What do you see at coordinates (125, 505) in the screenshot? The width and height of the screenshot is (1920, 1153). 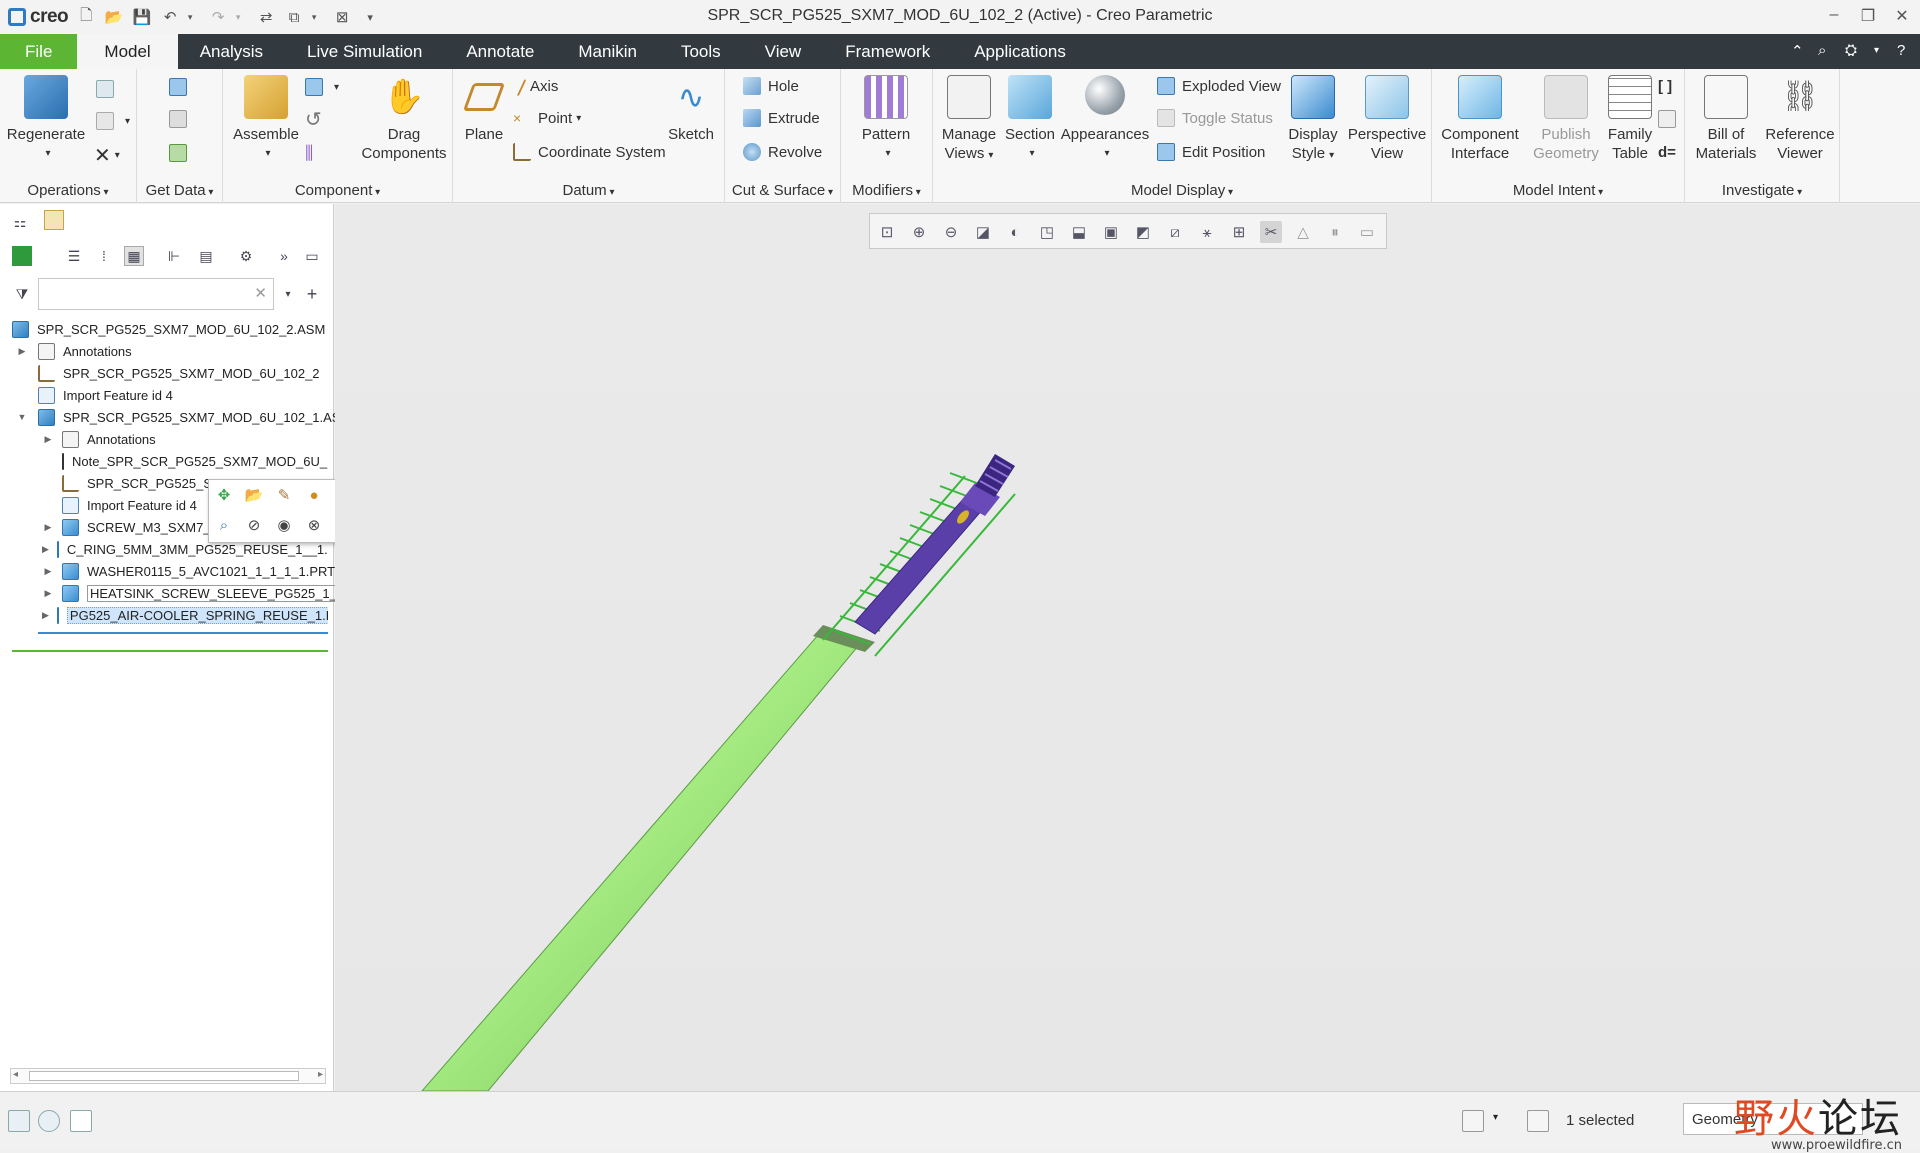 I see `tree-item-sub-import: Import Feature id 4` at bounding box center [125, 505].